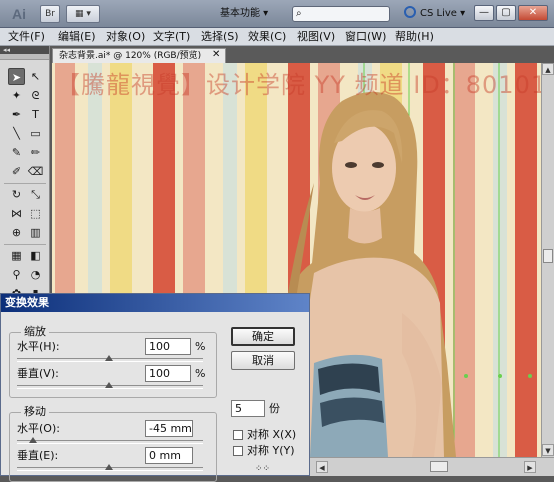  I want to click on cs-live-label: CS Live ▾, so click(443, 13).